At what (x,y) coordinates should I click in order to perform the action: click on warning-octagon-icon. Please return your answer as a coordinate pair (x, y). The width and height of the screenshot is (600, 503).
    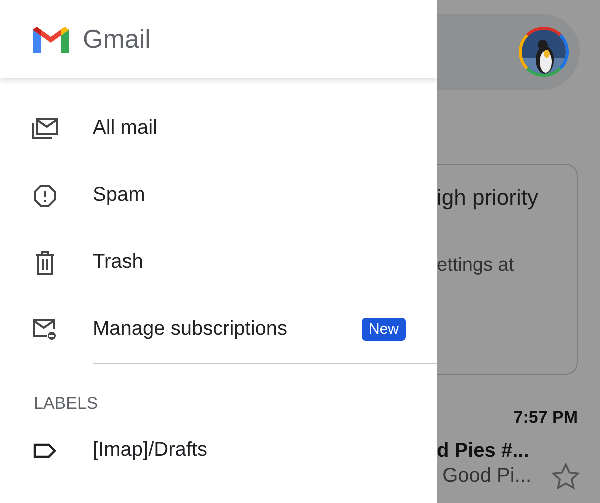
    Looking at the image, I should click on (44, 196).